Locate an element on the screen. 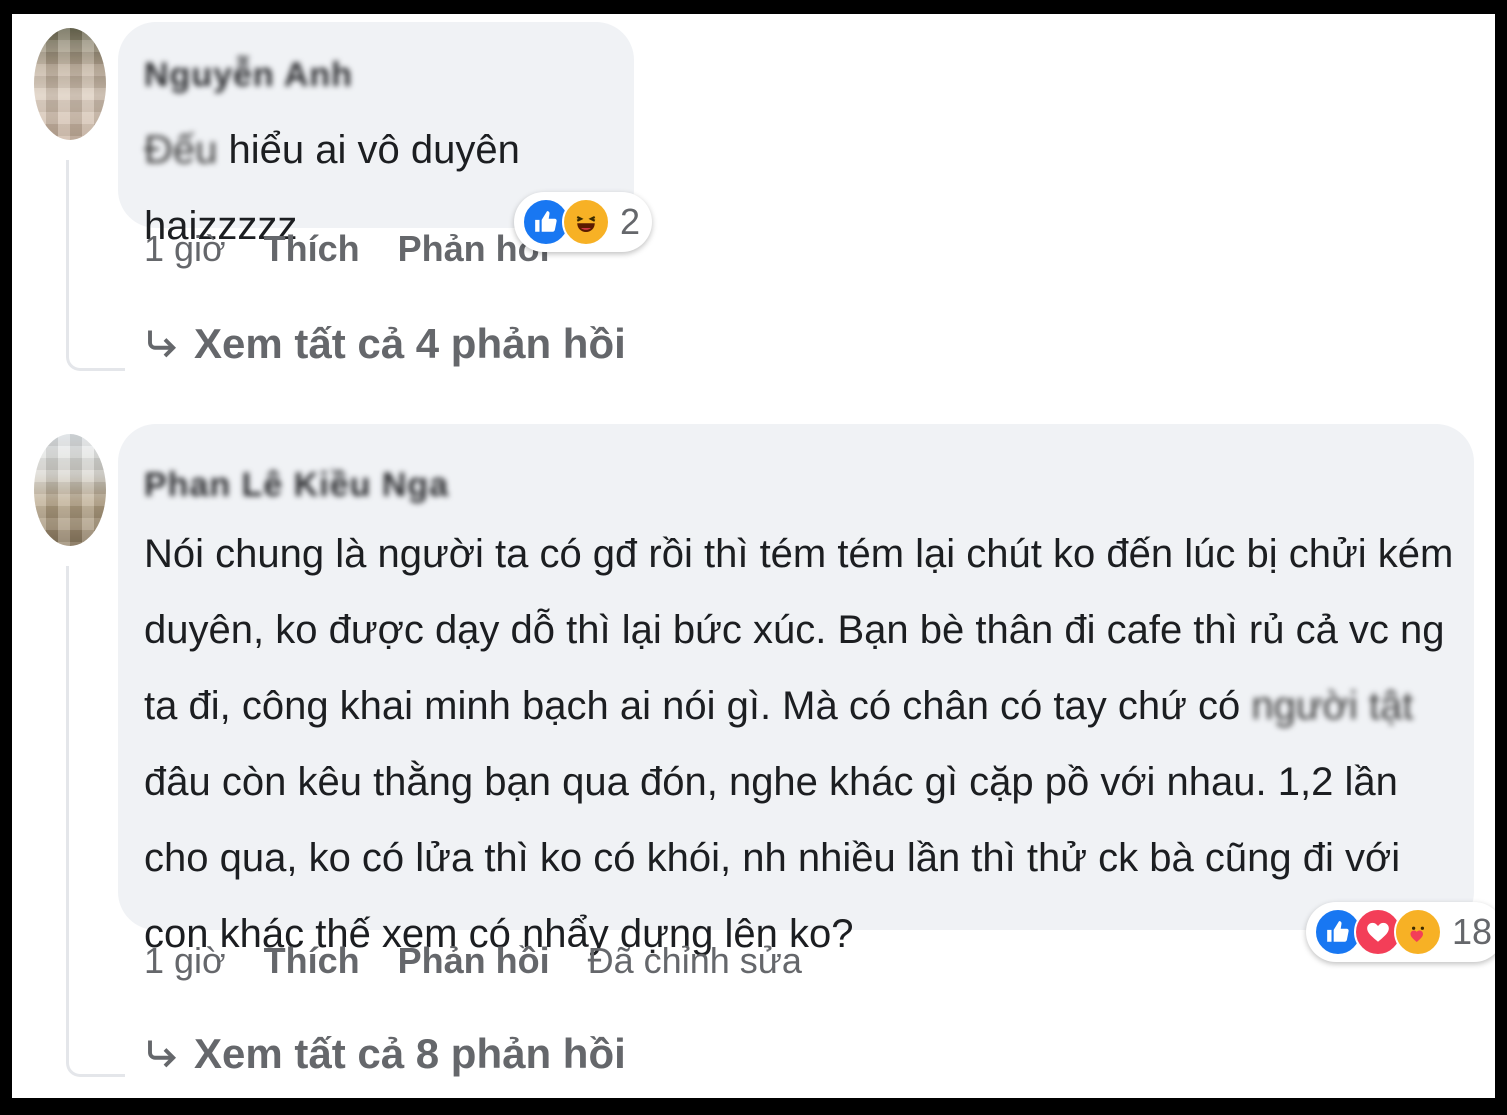  view-replies-link: Xem tất cả 8 phản hồi is located at coordinates (385, 1054).